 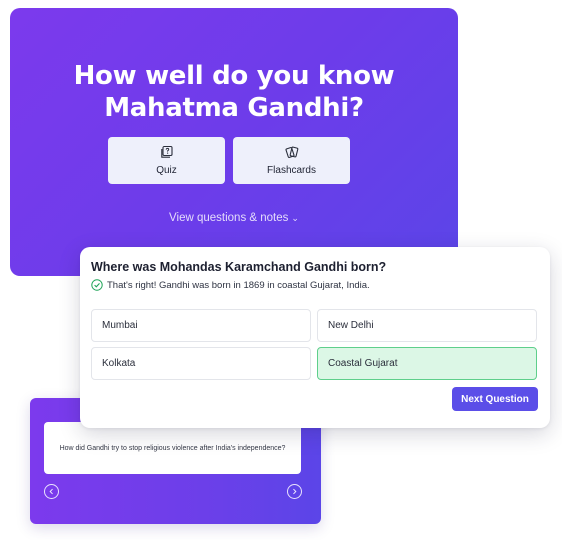 What do you see at coordinates (295, 218) in the screenshot?
I see `chevron-down-icon: ⌄` at bounding box center [295, 218].